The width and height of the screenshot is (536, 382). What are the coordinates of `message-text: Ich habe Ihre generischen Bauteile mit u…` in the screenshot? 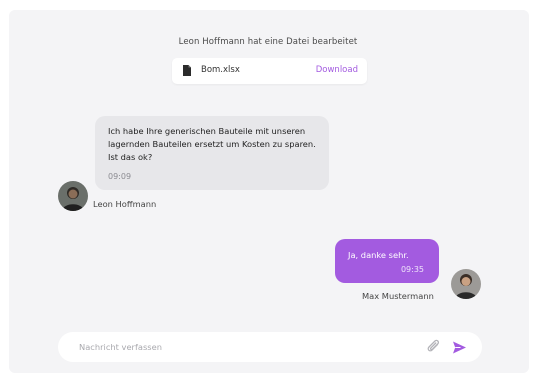 It's located at (212, 144).